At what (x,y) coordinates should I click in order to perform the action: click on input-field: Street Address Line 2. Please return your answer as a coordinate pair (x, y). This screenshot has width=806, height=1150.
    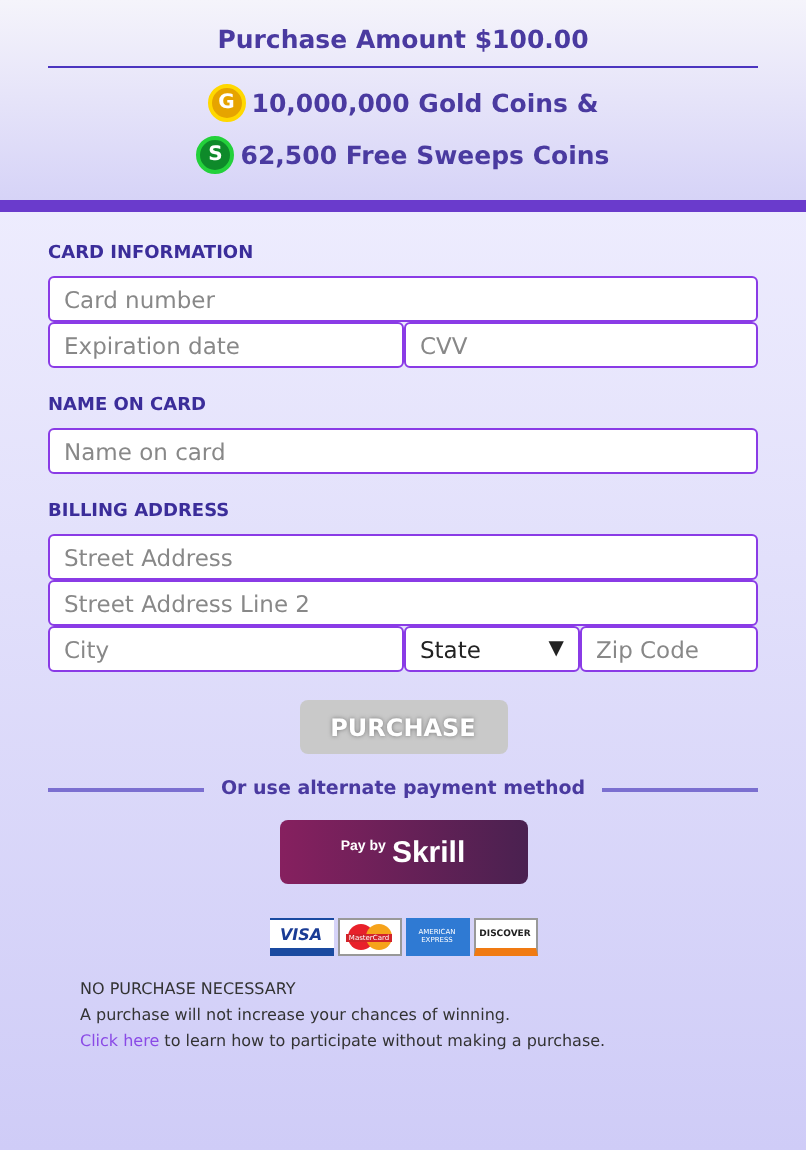
    Looking at the image, I should click on (403, 603).